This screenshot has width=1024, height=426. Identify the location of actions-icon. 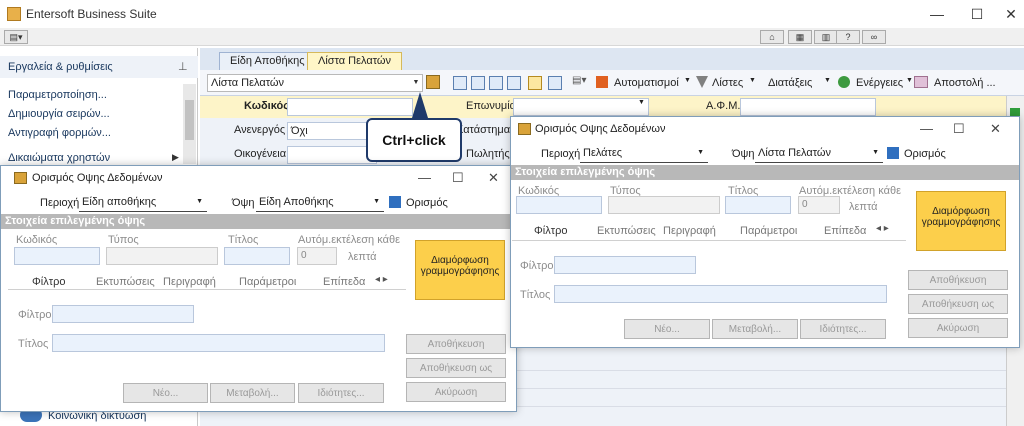
(844, 82).